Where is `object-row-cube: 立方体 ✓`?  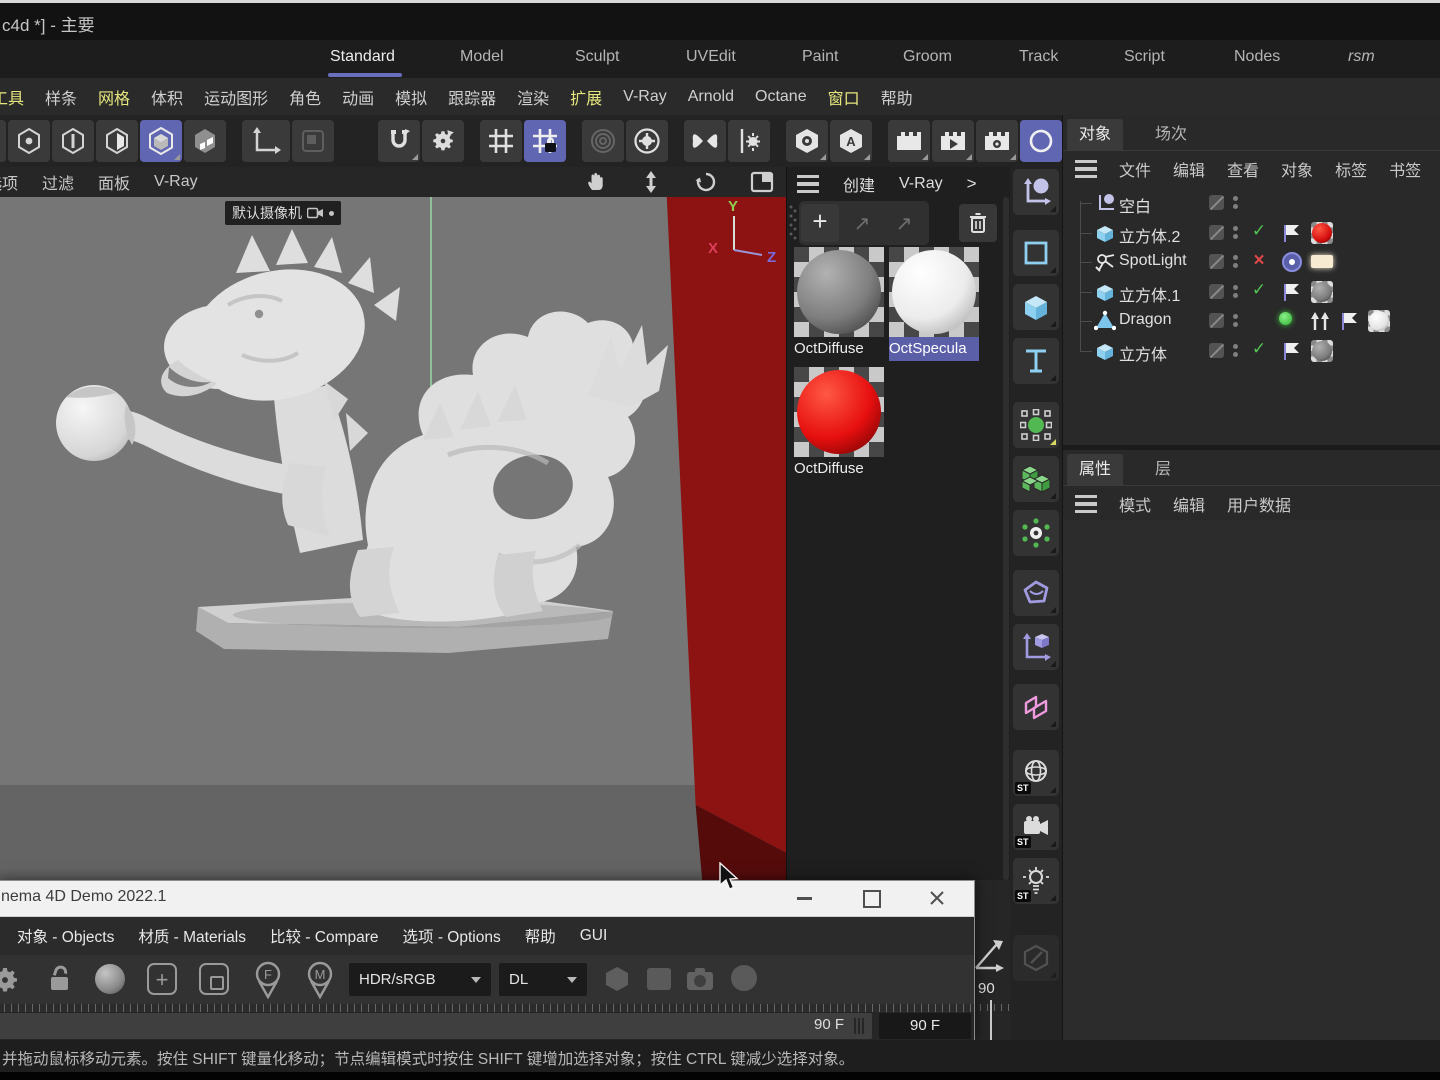
object-row-cube: 立方体 ✓ is located at coordinates (1251, 351).